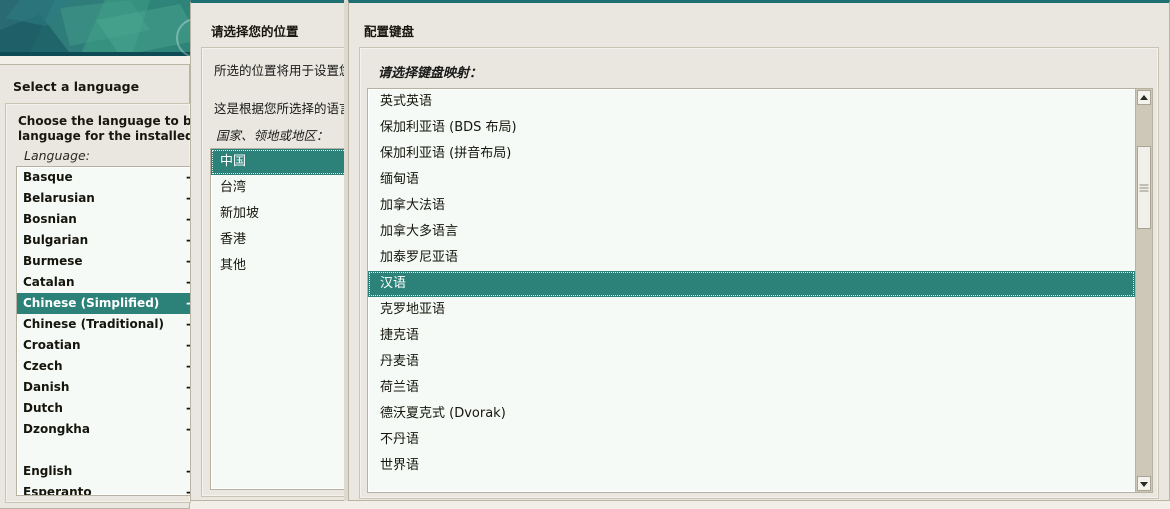  Describe the element at coordinates (751, 206) in the screenshot. I see `list-item: 加拿大法语` at that location.